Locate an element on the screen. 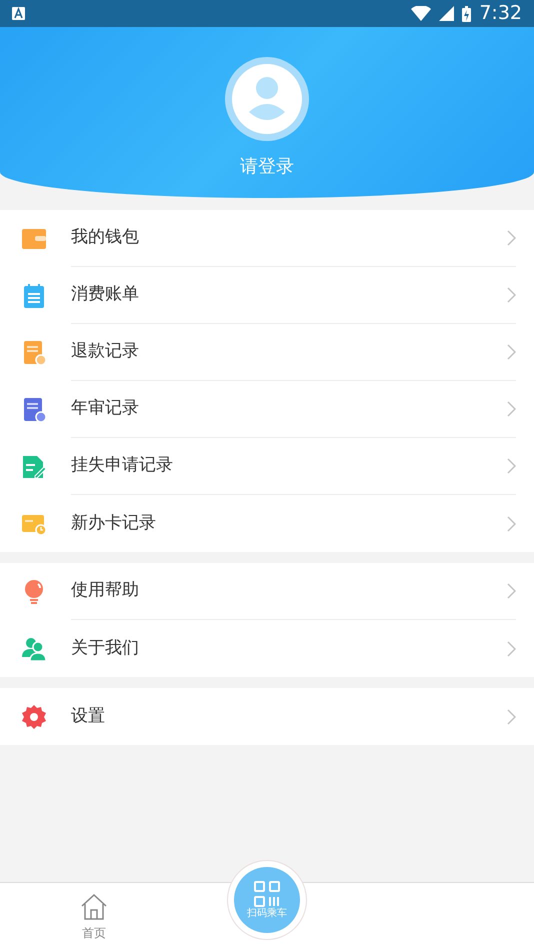  edit-document-icon is located at coordinates (34, 467).